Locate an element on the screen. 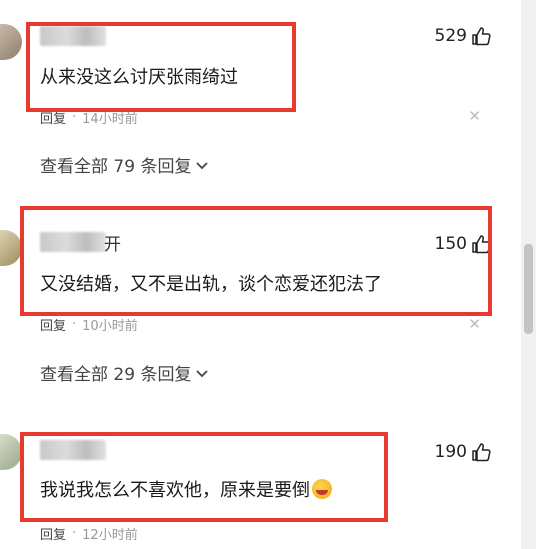  comment-meta: 回复 · 10小时前 is located at coordinates (89, 324).